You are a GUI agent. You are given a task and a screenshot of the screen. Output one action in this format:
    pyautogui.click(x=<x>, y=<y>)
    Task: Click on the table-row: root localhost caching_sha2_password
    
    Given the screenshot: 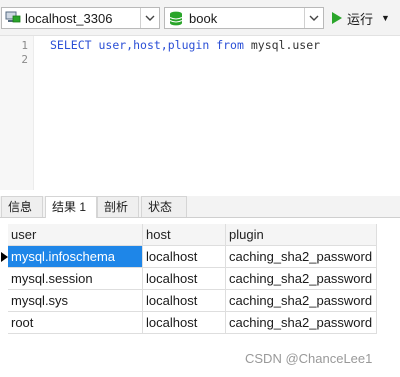 What is the action you would take?
    pyautogui.click(x=189, y=323)
    